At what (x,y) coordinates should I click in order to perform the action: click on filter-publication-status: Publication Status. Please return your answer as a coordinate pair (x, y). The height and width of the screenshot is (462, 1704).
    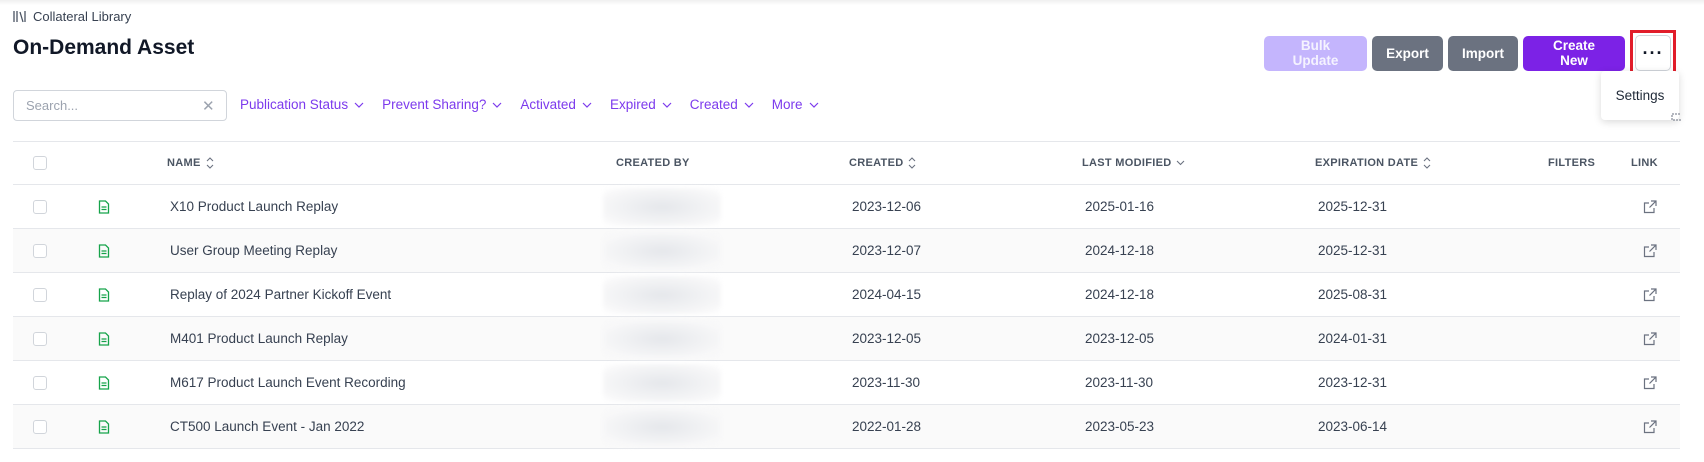
    Looking at the image, I should click on (302, 104).